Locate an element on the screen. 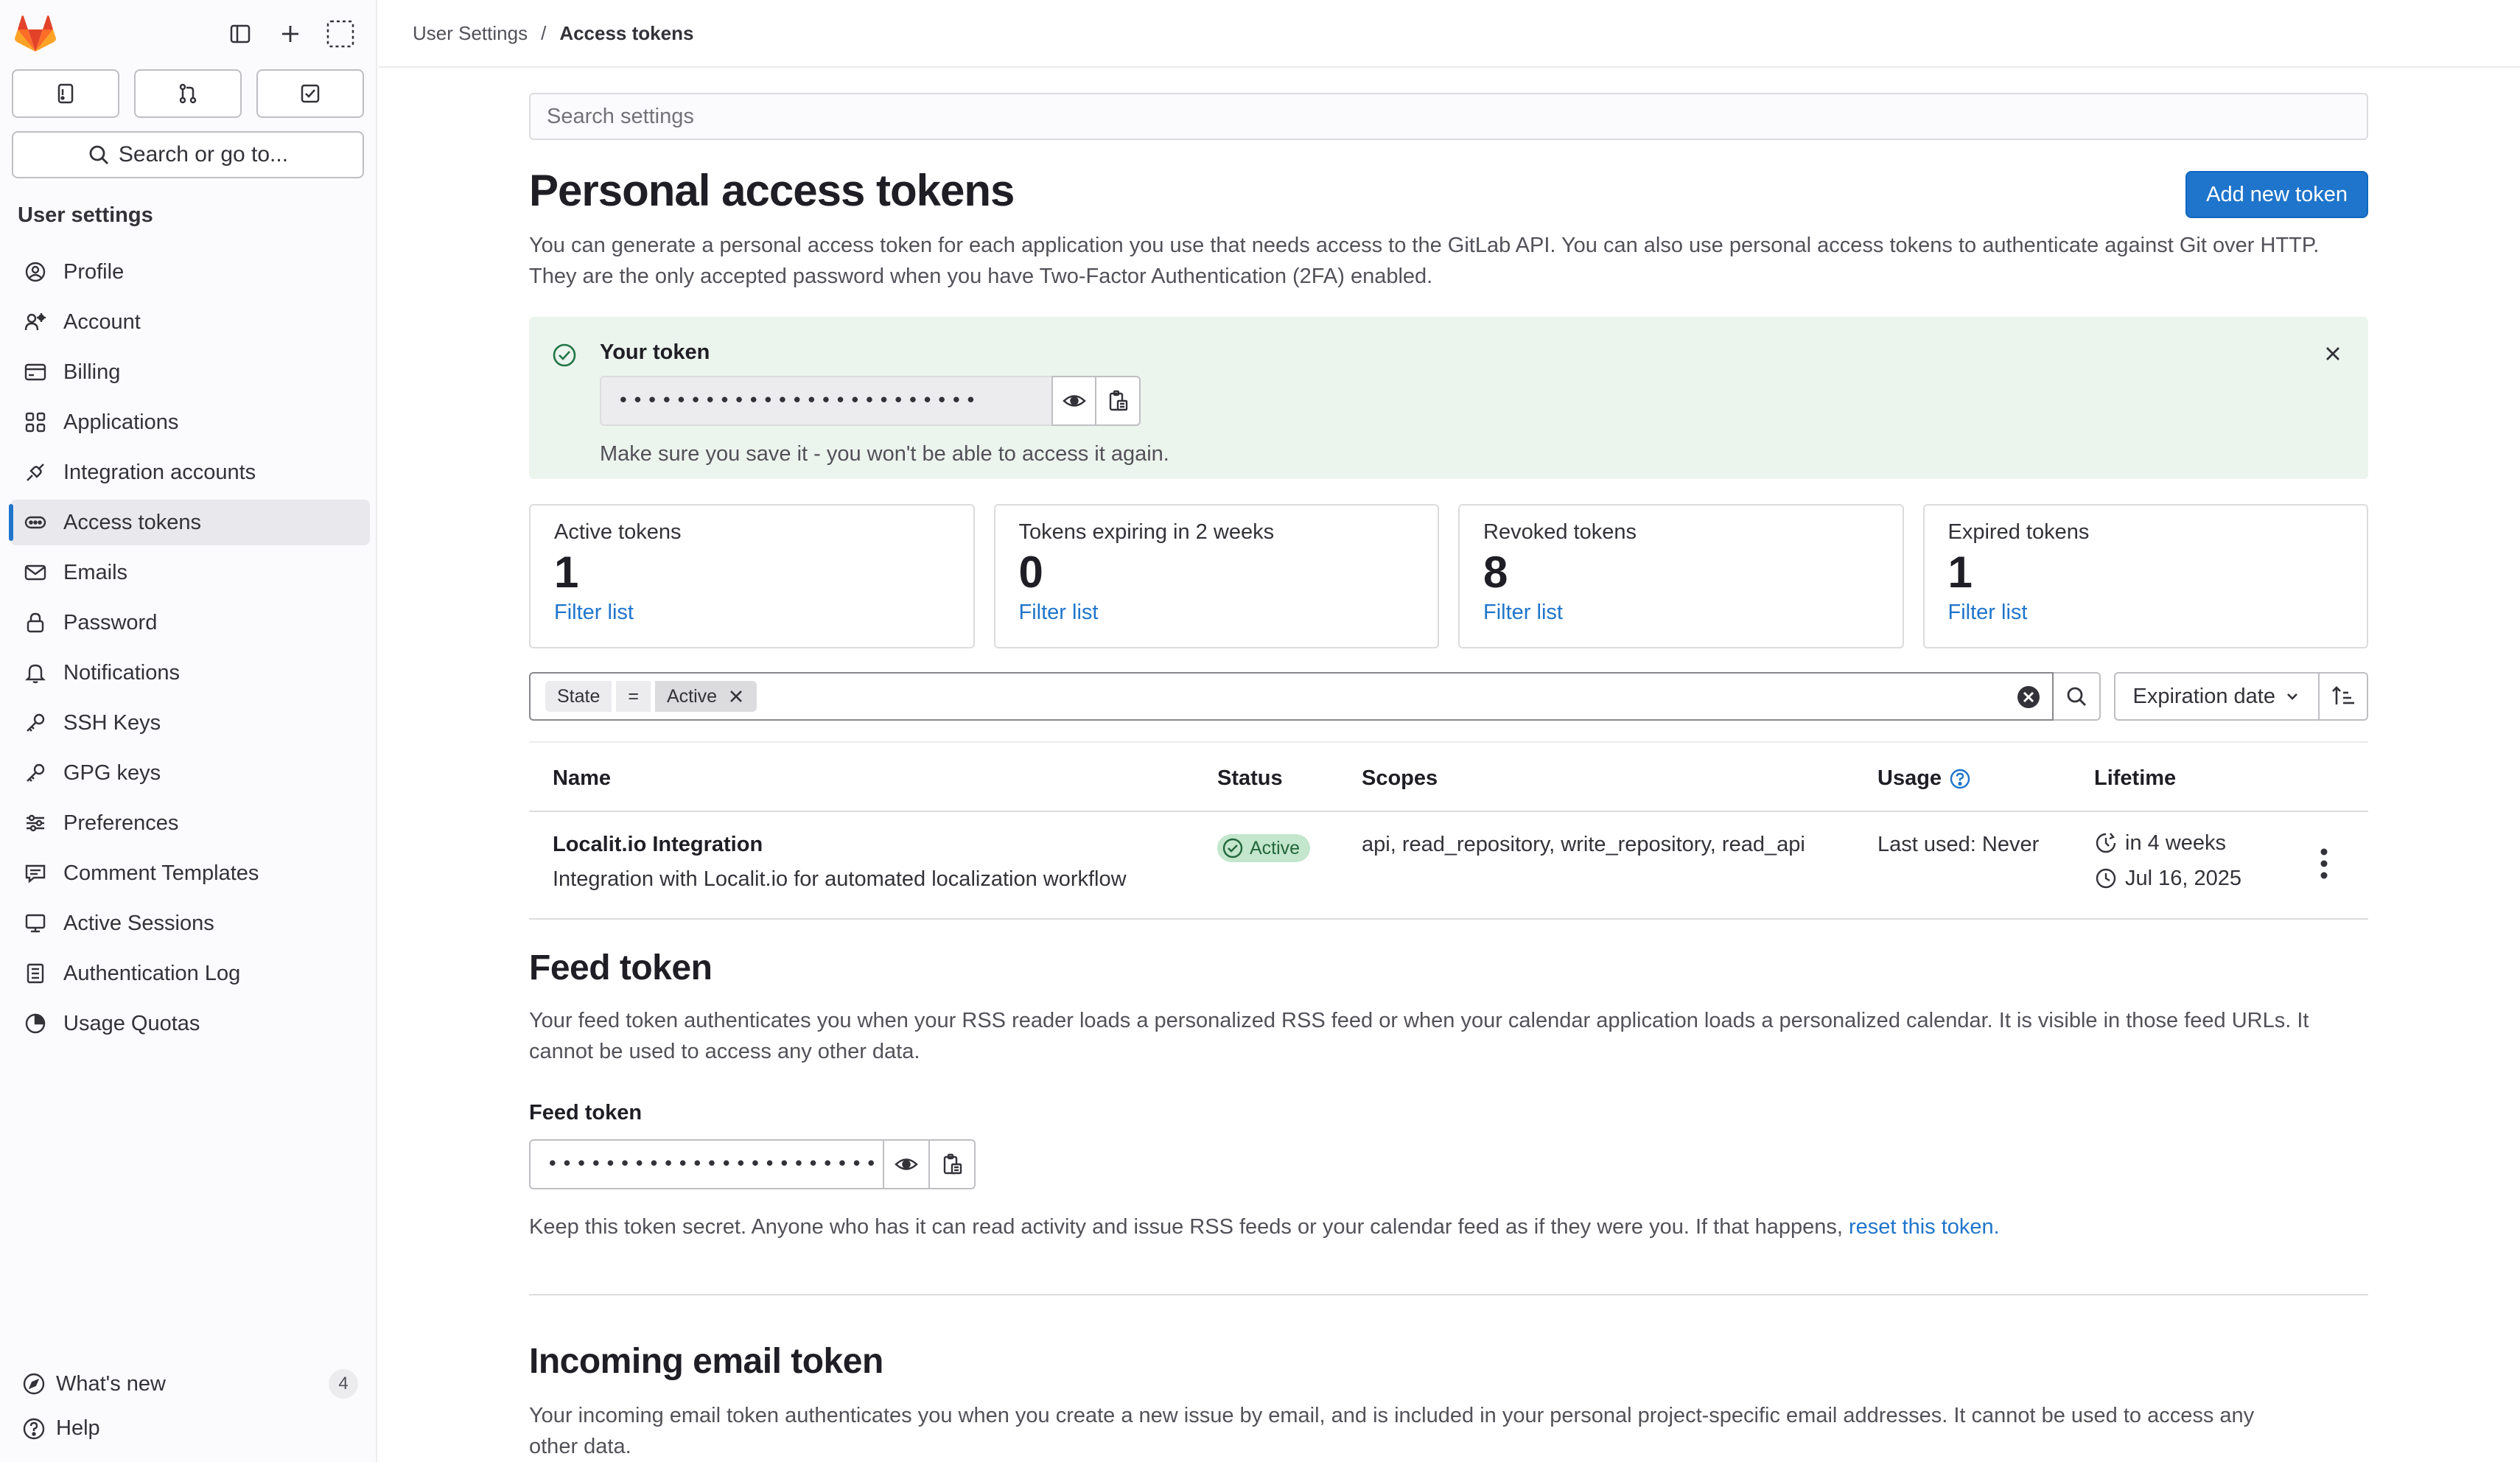 This screenshot has width=2520, height=1462. sidebar-item-profile: Profile is located at coordinates (190, 272).